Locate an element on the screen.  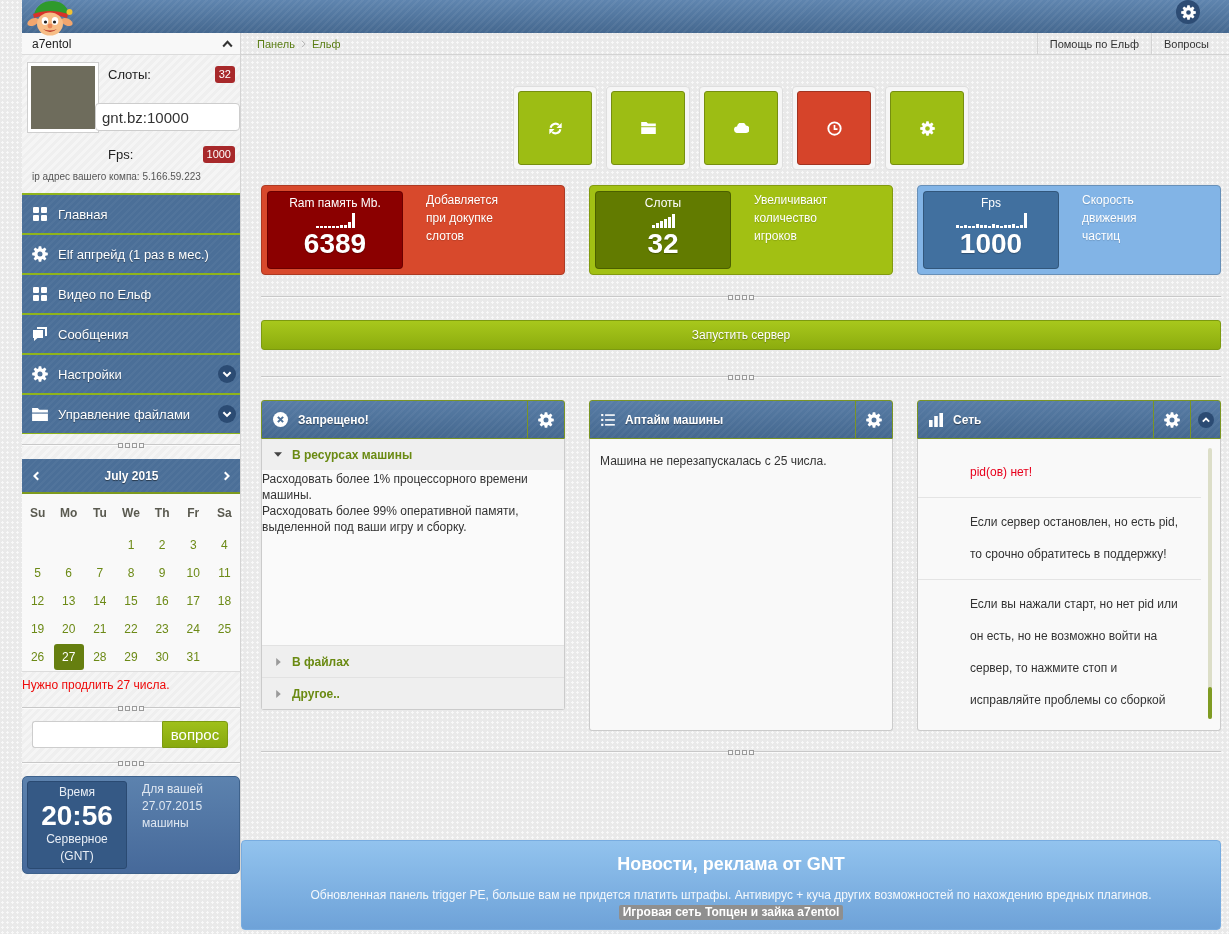
menu-item: Сообщения is located at coordinates (131, 333).